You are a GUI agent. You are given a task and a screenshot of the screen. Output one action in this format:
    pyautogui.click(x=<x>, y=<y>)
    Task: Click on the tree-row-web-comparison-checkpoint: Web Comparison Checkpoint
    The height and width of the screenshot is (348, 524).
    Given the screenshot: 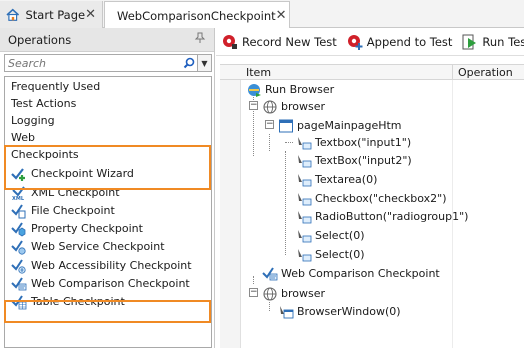 What is the action you would take?
    pyautogui.click(x=351, y=273)
    